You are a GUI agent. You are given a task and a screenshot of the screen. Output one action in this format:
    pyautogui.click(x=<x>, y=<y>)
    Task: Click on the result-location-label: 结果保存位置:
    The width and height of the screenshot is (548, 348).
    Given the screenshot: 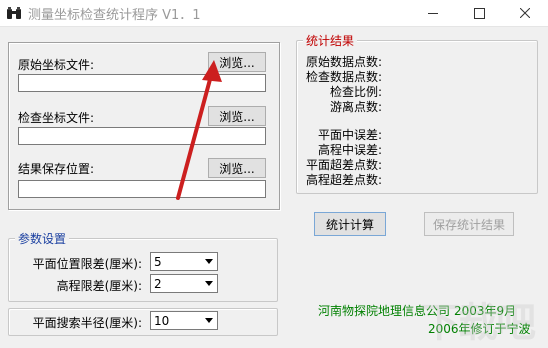 What is the action you would take?
    pyautogui.click(x=56, y=169)
    